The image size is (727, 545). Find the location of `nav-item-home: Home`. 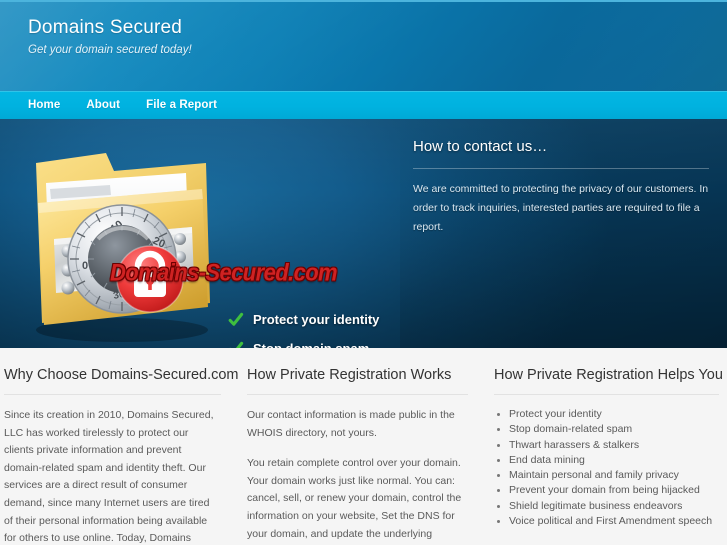

nav-item-home: Home is located at coordinates (44, 105).